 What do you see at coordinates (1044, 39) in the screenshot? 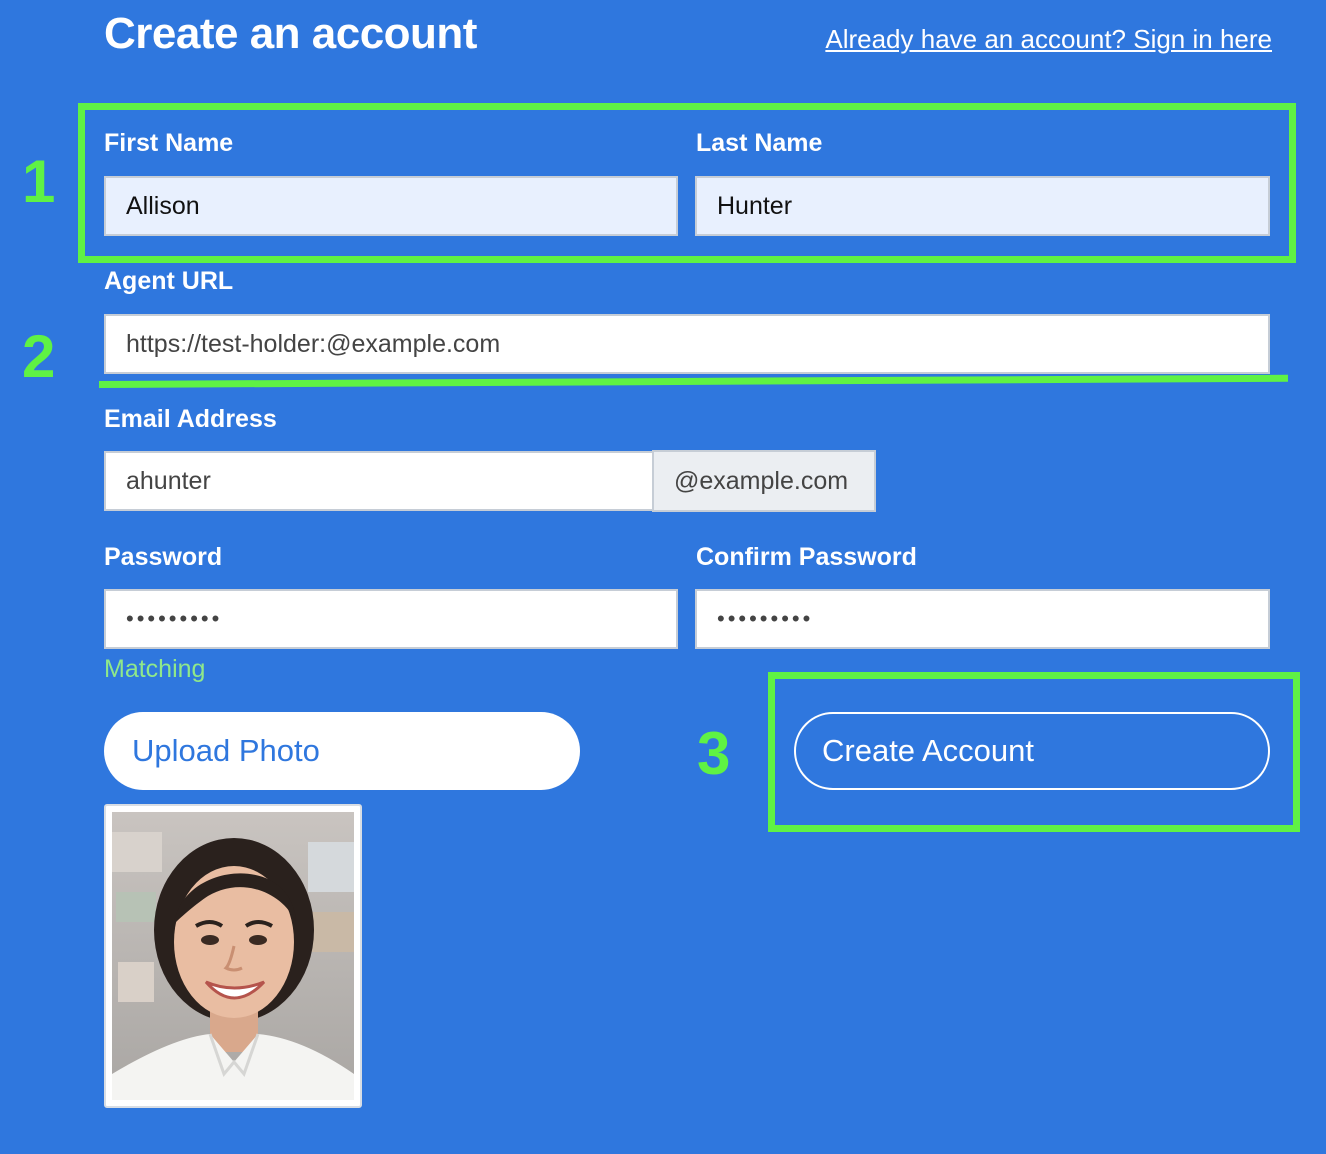
I see `sign-in-link: Already have an account? Sign in here` at bounding box center [1044, 39].